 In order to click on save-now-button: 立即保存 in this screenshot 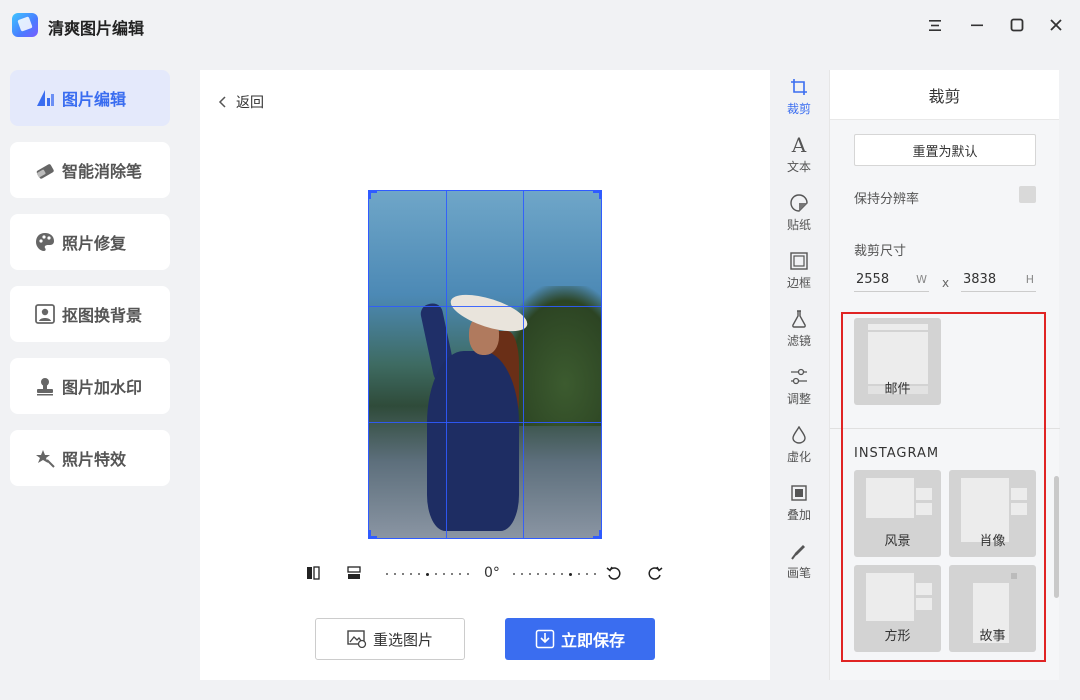, I will do `click(580, 639)`.